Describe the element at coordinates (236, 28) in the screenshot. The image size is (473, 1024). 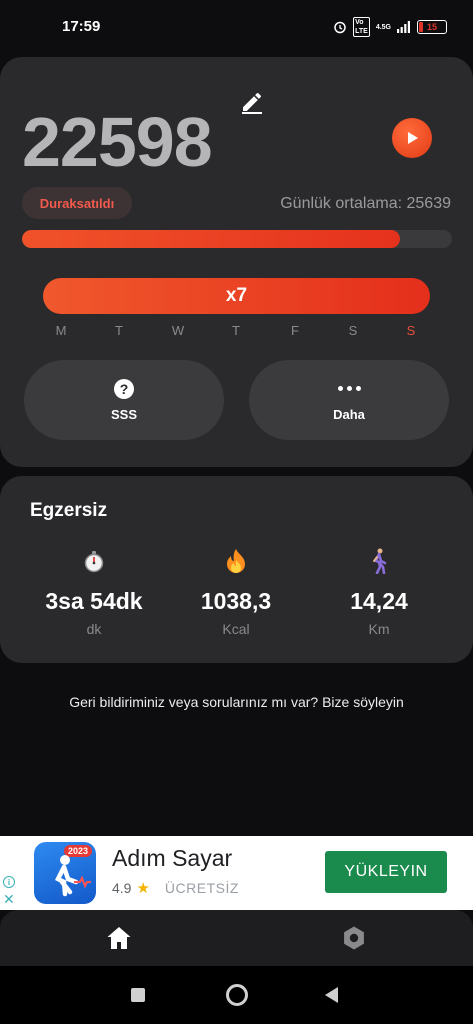
I see `status-bar: 17:59 Vo LTE 4.5G 15` at that location.